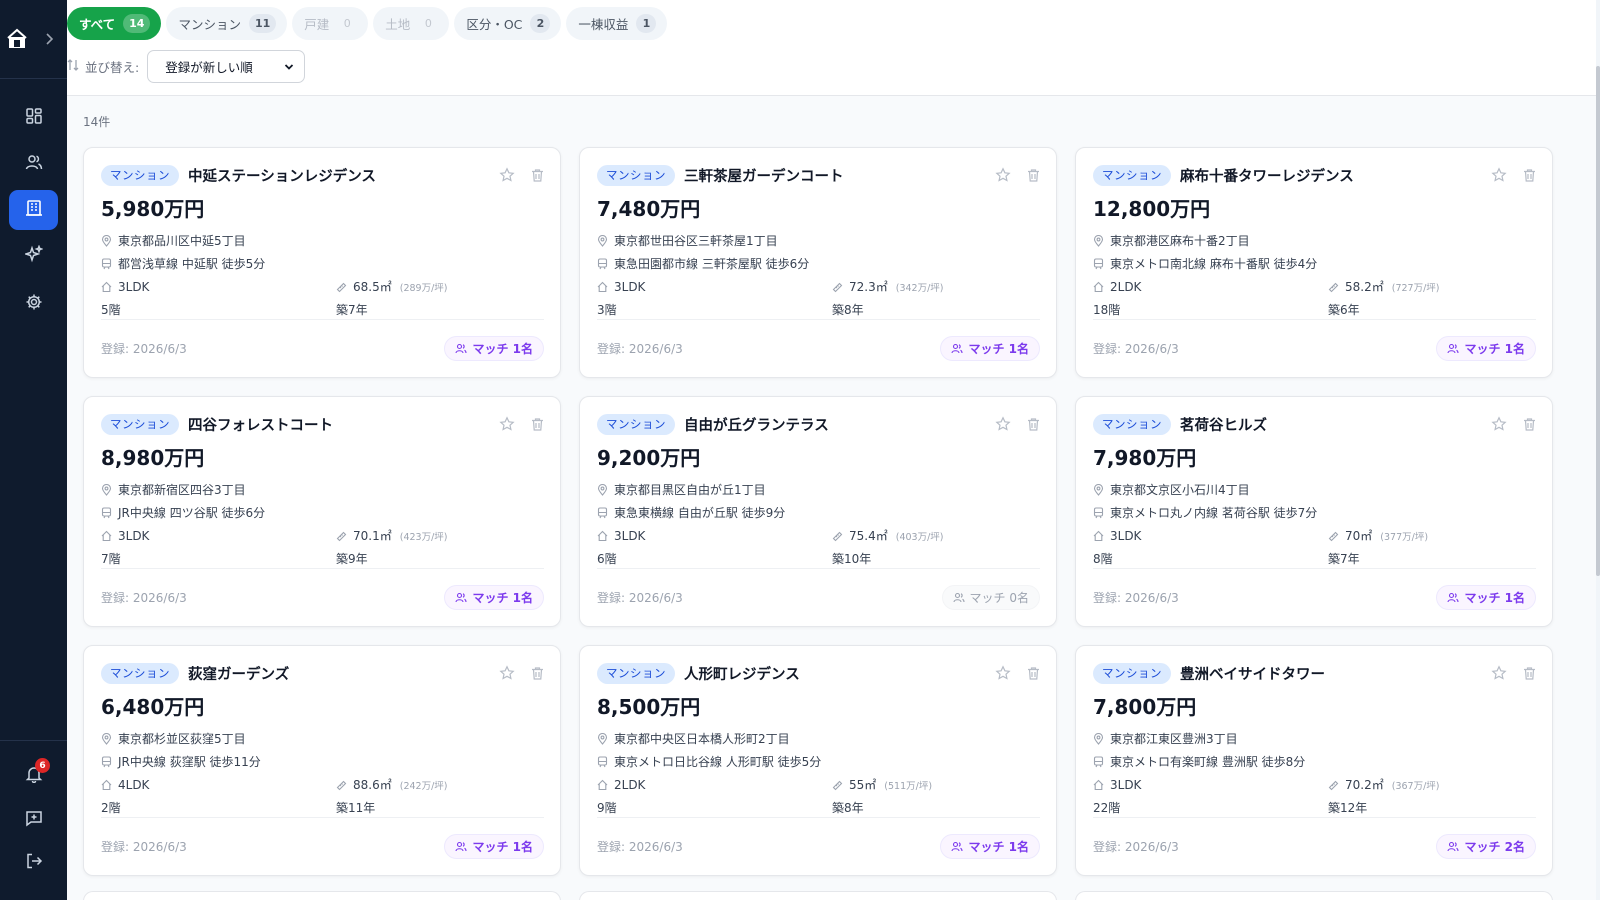  Describe the element at coordinates (508, 23) in the screenshot. I see `tab-category: 区分・OC 2` at that location.